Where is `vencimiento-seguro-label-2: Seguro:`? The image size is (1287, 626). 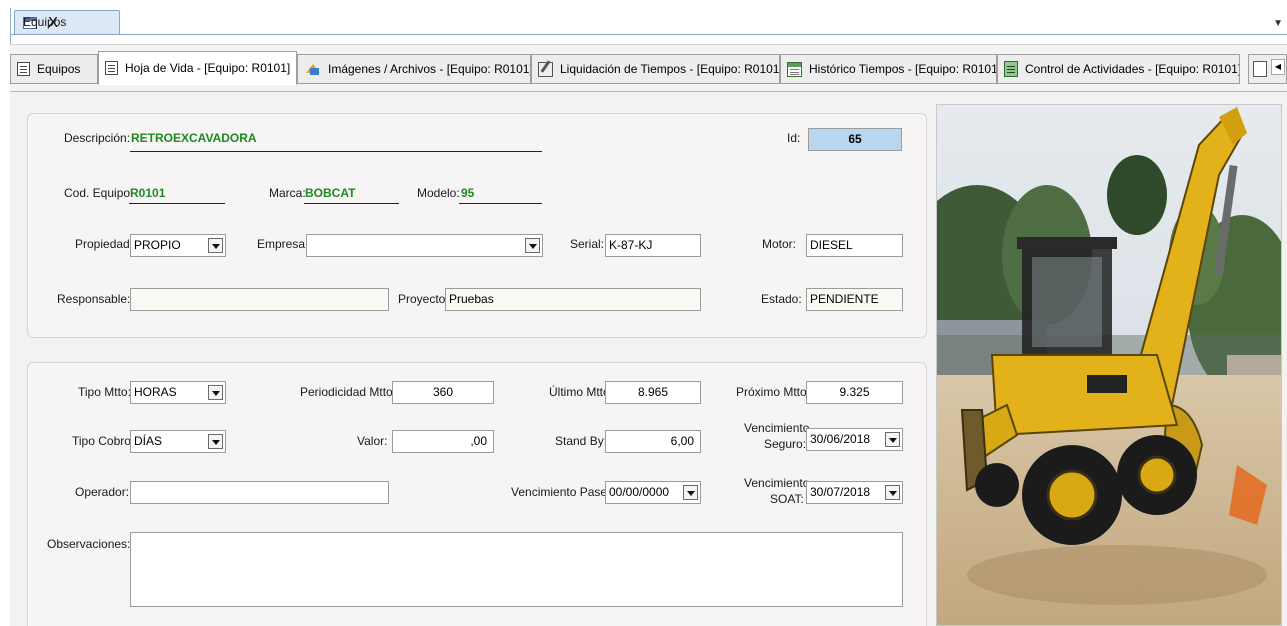 vencimiento-seguro-label-2: Seguro: is located at coordinates (785, 444).